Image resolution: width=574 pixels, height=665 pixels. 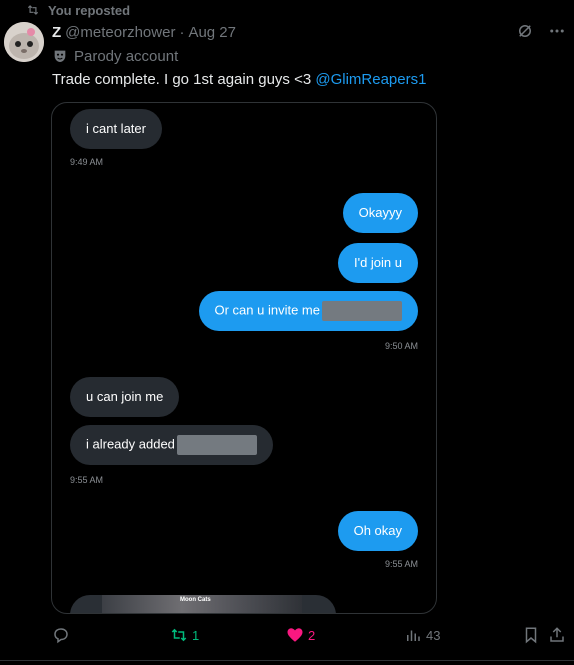 What do you see at coordinates (287, 660) in the screenshot?
I see `divider` at bounding box center [287, 660].